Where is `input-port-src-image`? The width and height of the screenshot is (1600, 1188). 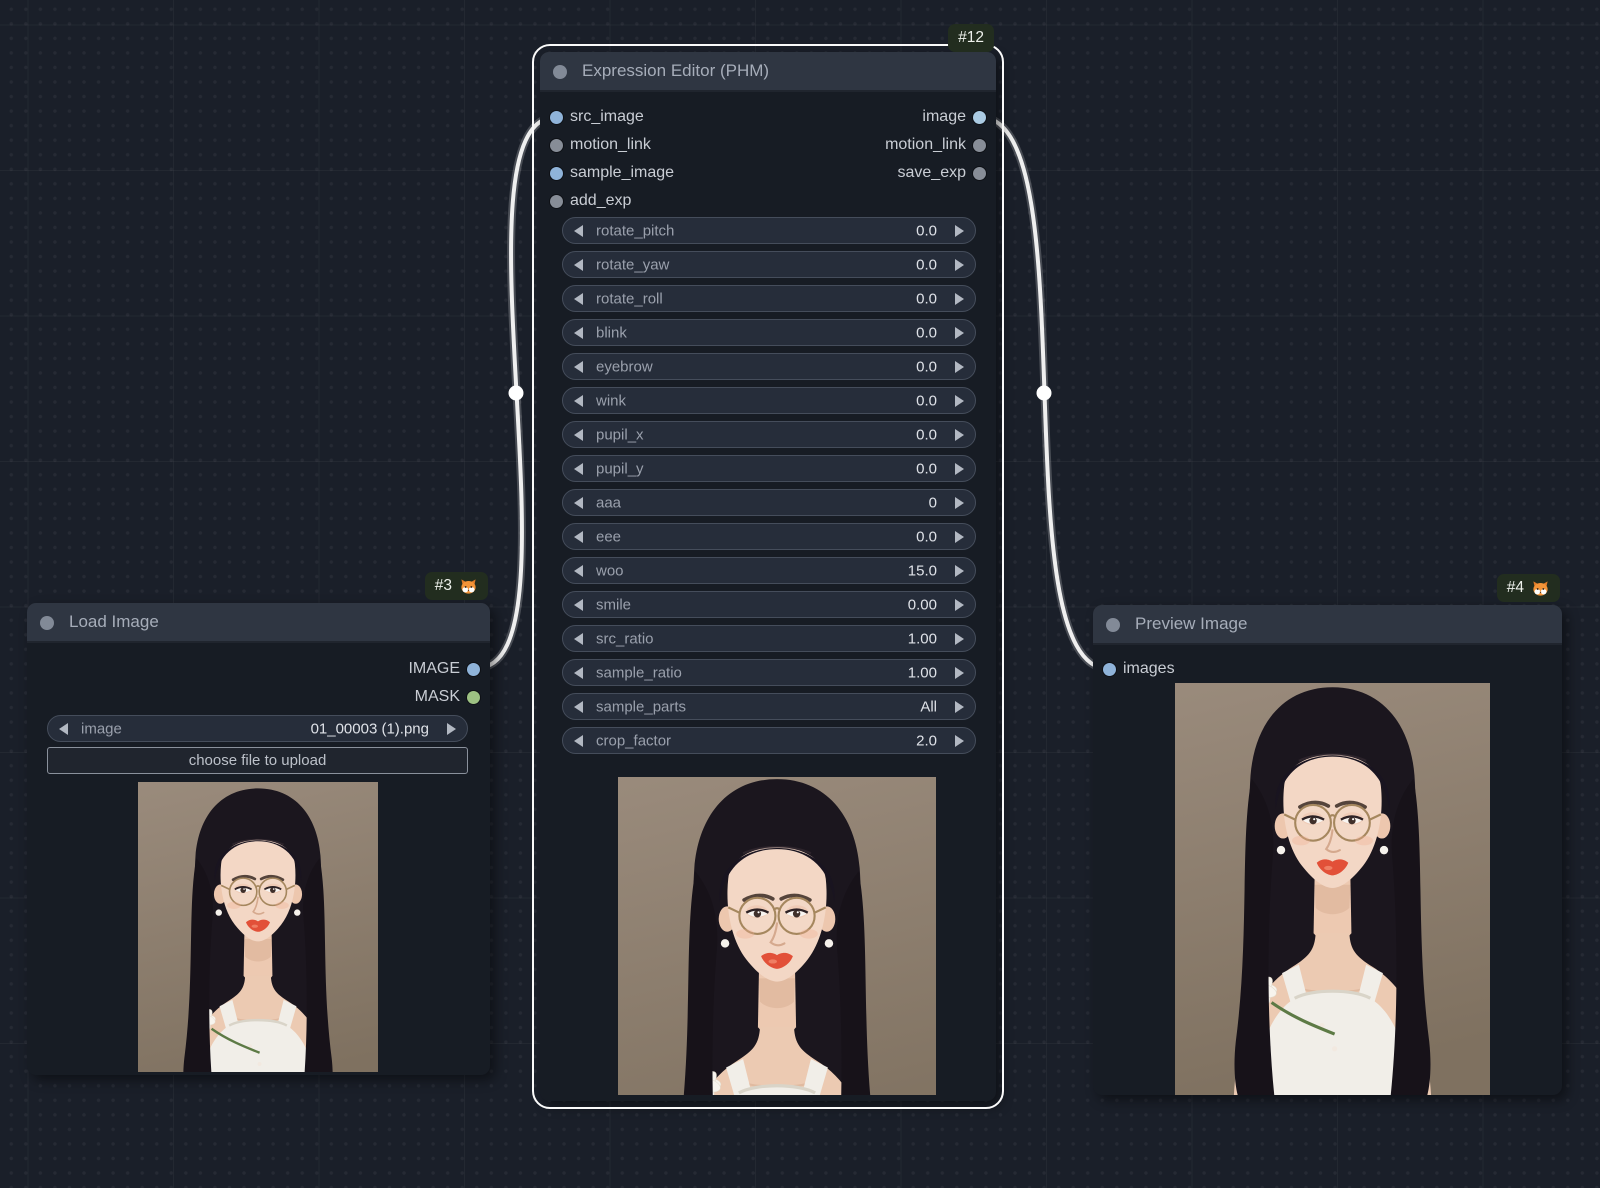
input-port-src-image is located at coordinates (556, 117).